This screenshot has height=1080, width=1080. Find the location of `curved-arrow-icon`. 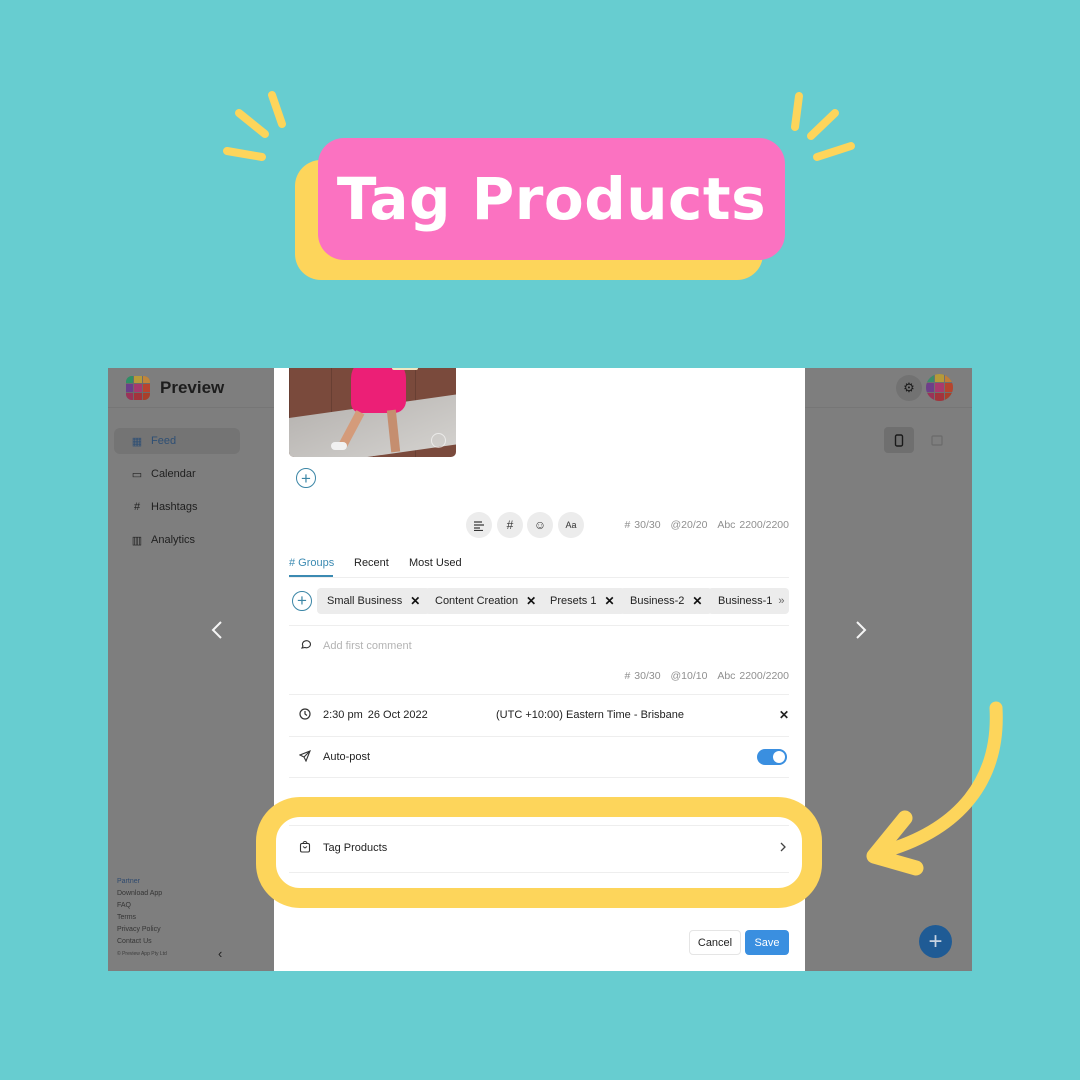

curved-arrow-icon is located at coordinates (934, 788).